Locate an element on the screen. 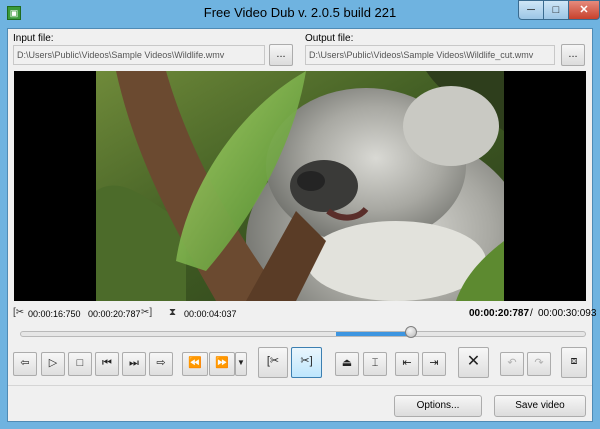 The width and height of the screenshot is (600, 429). cut-end-button: ✂] is located at coordinates (306, 362).